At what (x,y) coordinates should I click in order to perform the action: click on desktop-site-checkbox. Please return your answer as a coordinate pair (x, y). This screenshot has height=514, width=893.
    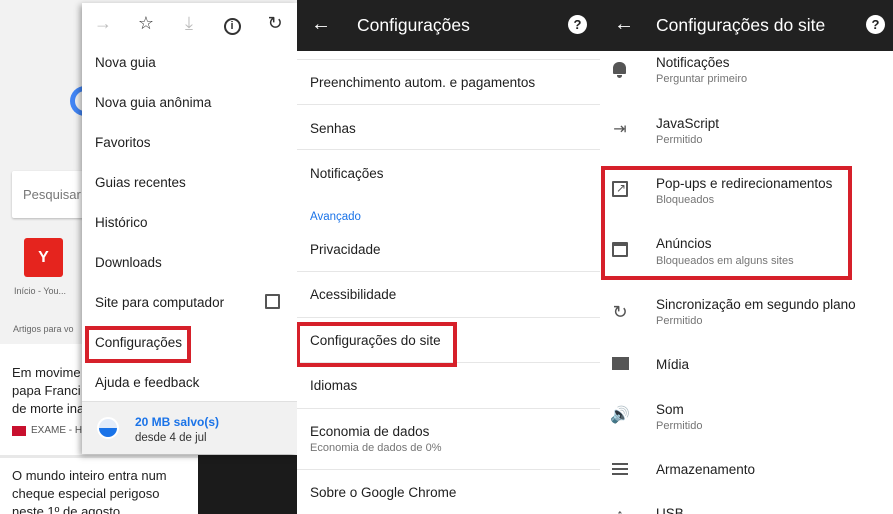
    Looking at the image, I should click on (272, 301).